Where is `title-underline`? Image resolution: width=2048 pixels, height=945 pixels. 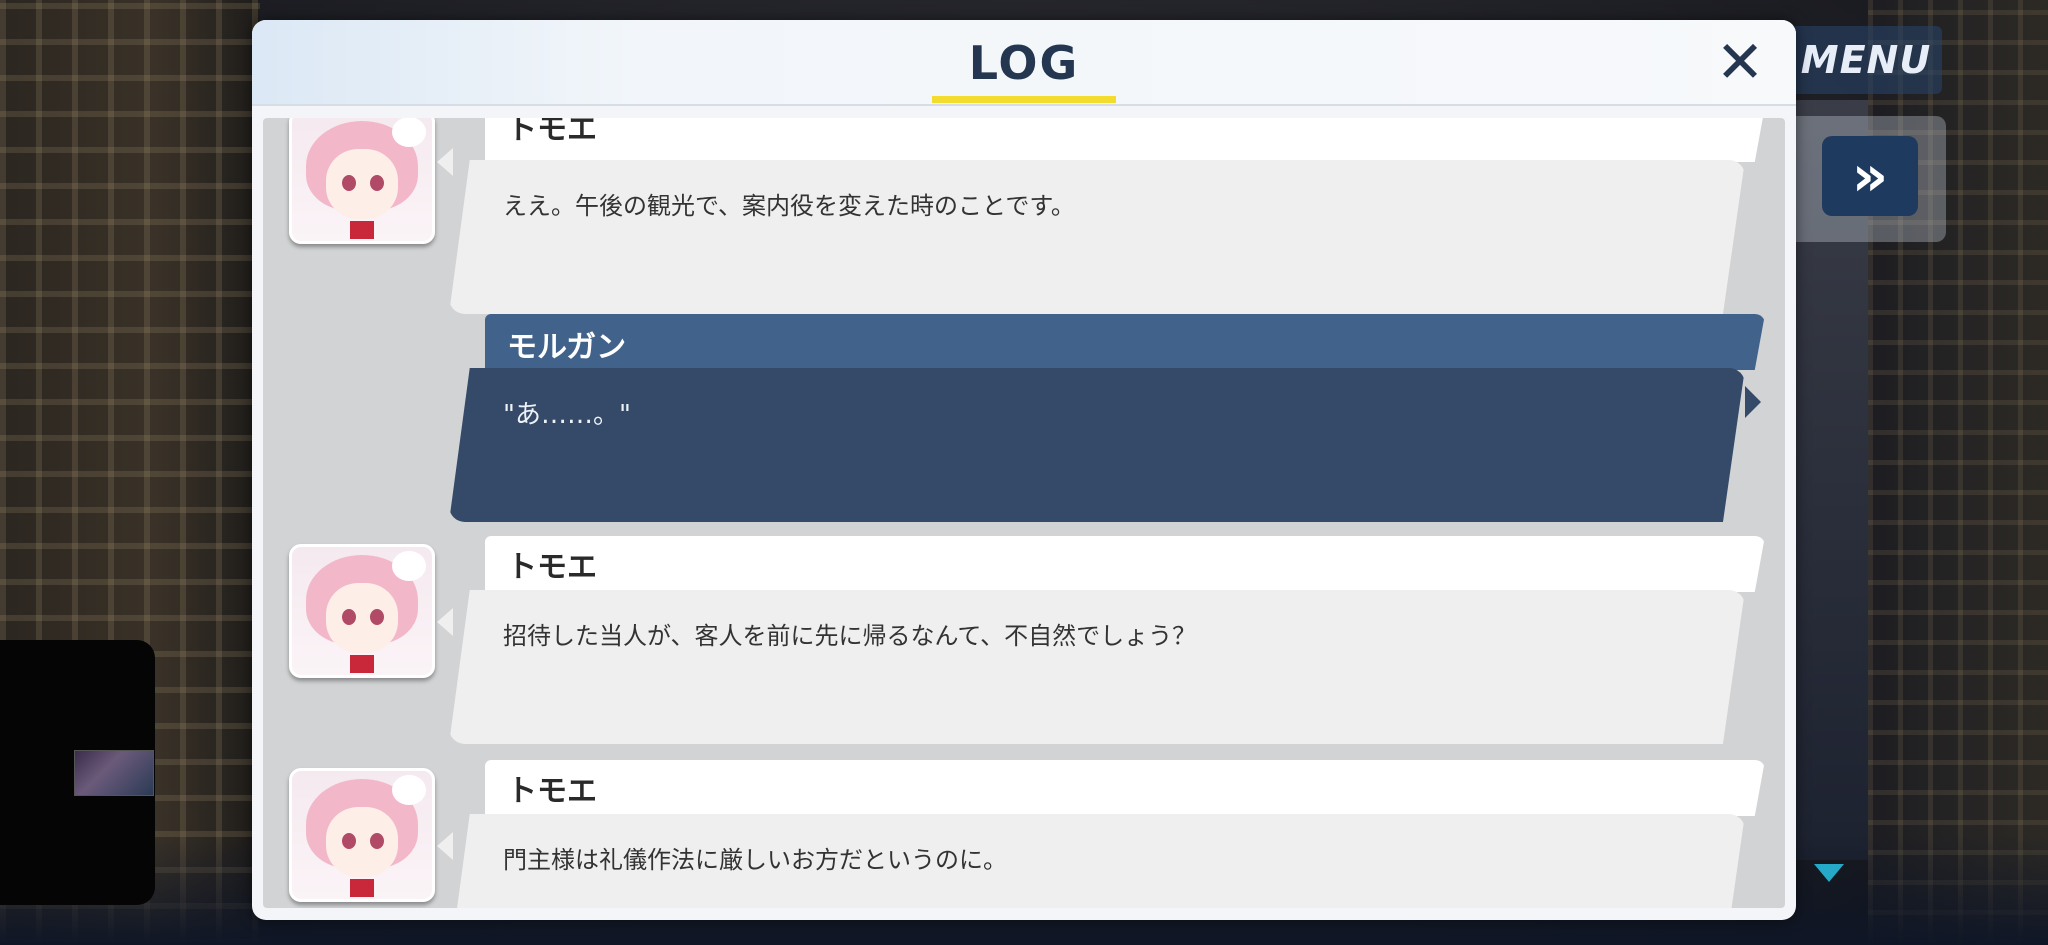 title-underline is located at coordinates (1024, 99).